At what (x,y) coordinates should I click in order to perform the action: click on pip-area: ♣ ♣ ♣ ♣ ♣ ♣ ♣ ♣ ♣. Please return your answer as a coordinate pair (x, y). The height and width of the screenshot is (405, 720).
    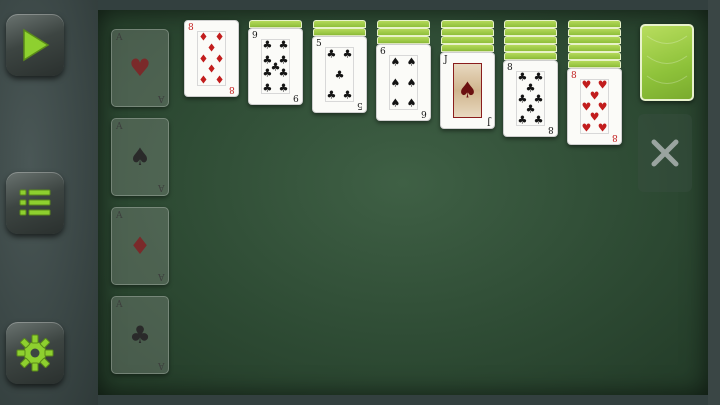
    Looking at the image, I should click on (275, 66).